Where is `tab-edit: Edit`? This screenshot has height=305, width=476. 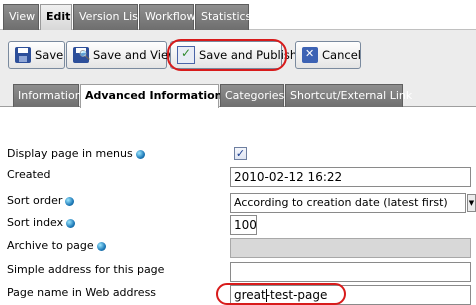
tab-edit: Edit is located at coordinates (56, 17).